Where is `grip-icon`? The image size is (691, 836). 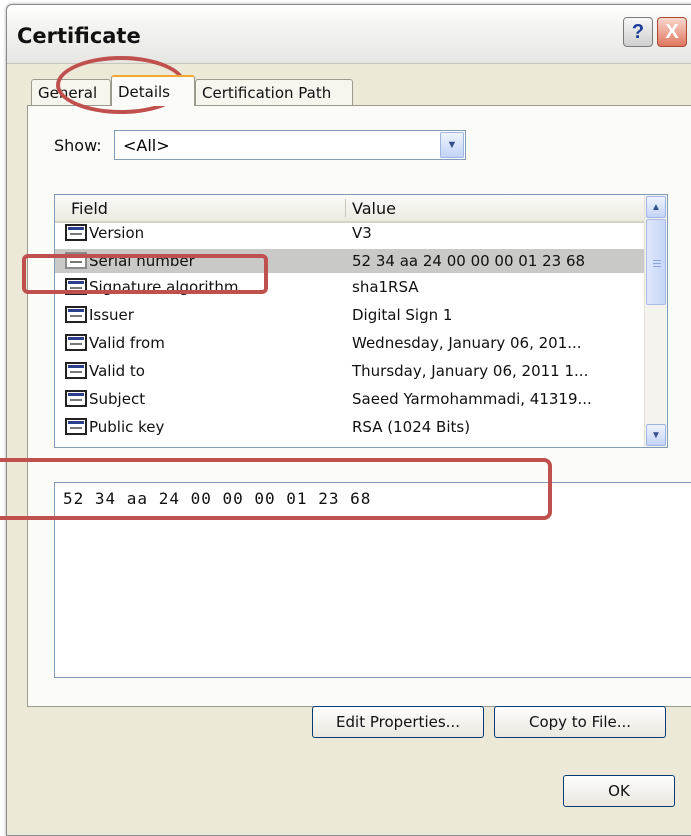
grip-icon is located at coordinates (657, 260).